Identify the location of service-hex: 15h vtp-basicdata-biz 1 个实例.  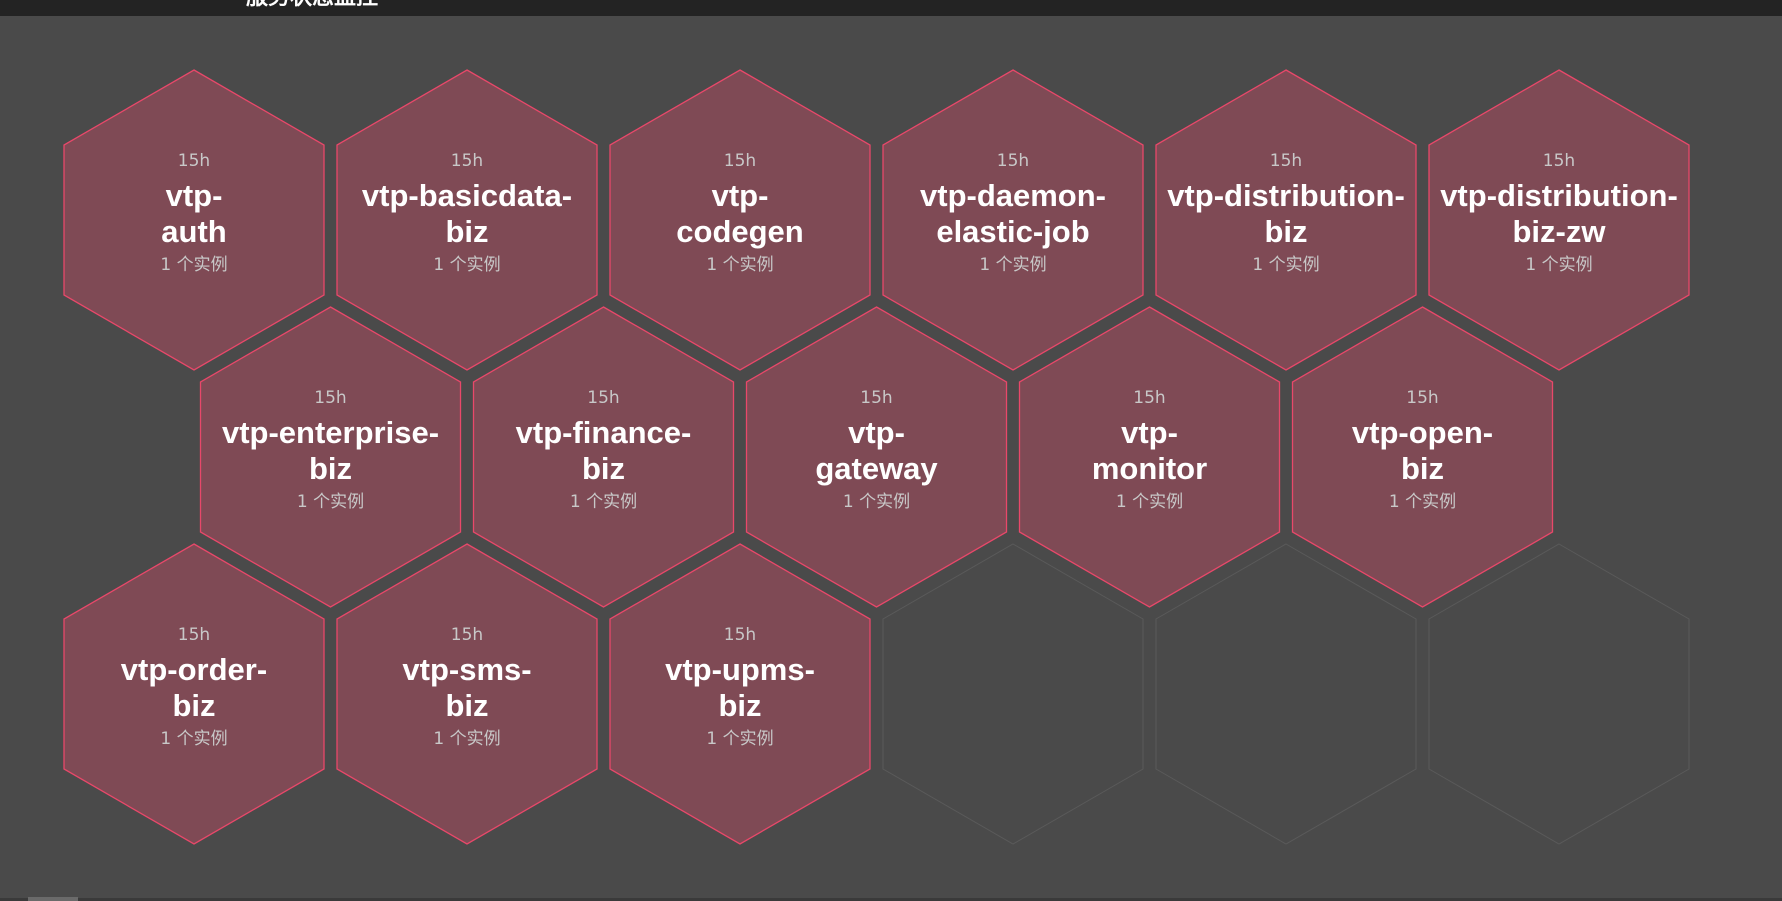
(467, 220).